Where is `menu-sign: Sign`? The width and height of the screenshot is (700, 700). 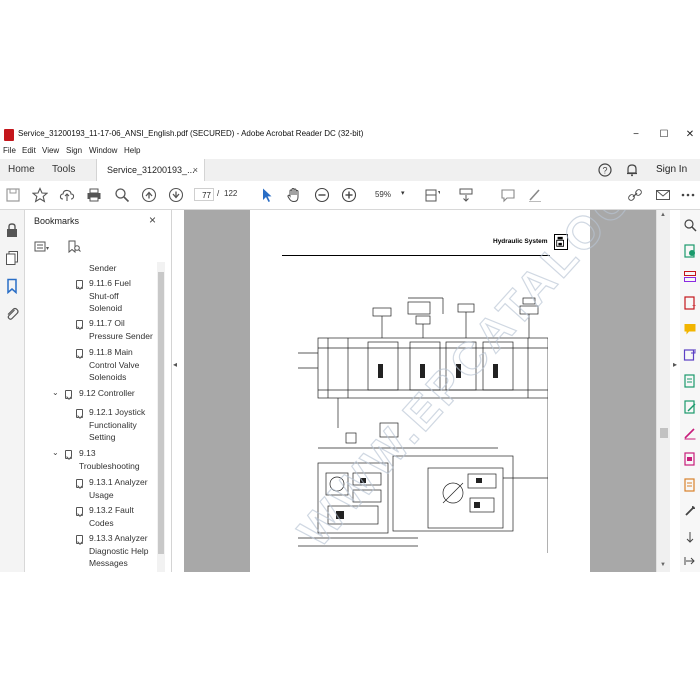 menu-sign: Sign is located at coordinates (74, 150).